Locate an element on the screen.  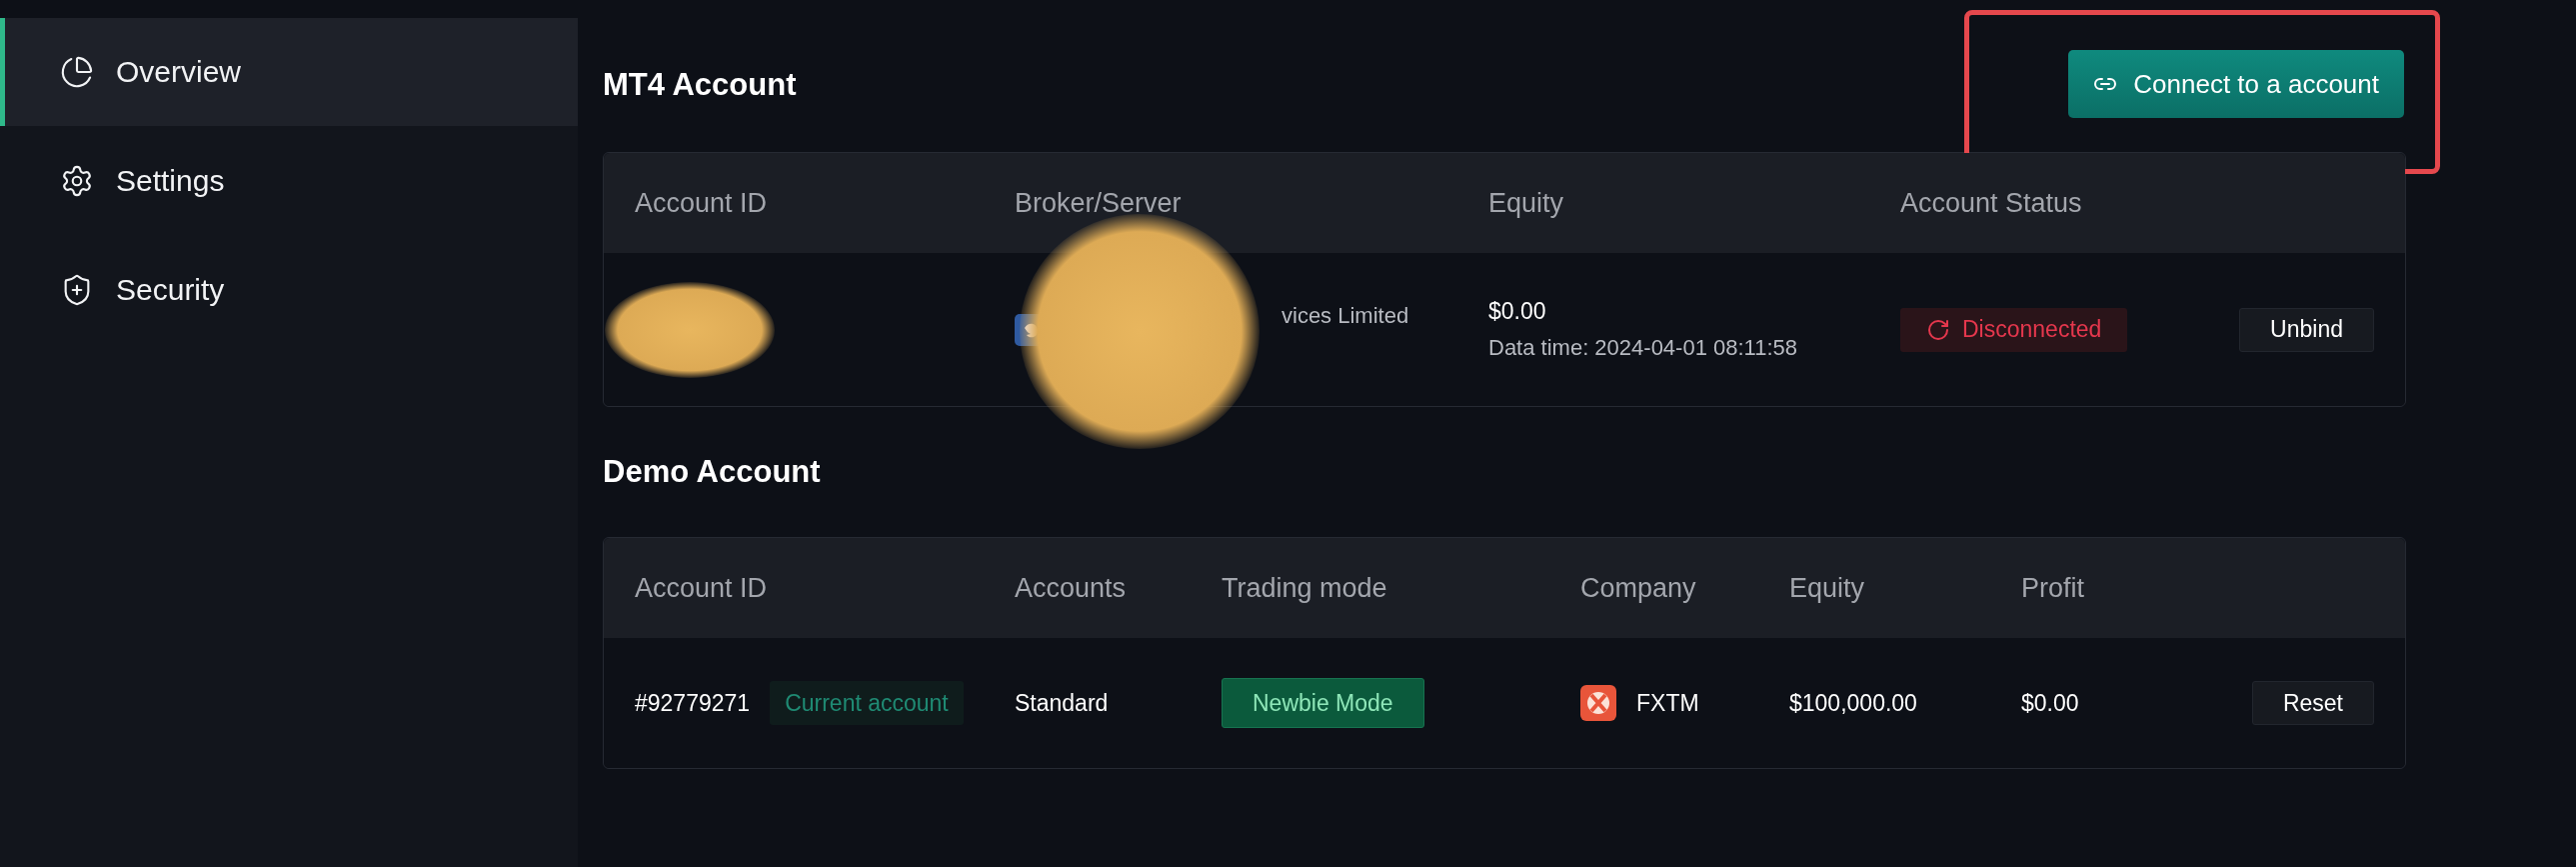
pie-chart-icon is located at coordinates (77, 72).